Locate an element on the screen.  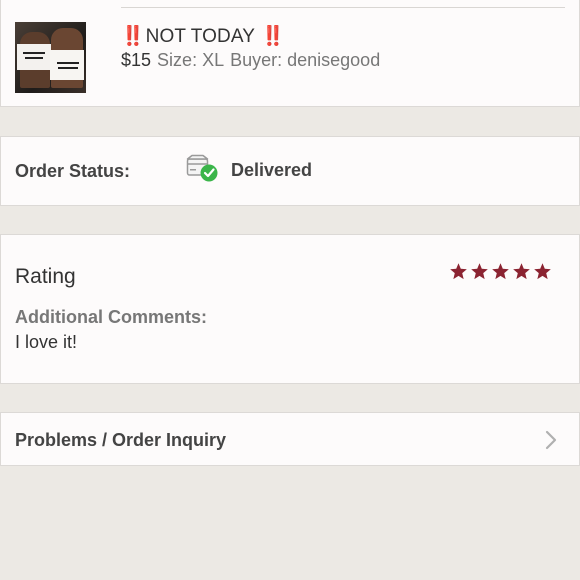
item-price: $15 is located at coordinates (136, 60).